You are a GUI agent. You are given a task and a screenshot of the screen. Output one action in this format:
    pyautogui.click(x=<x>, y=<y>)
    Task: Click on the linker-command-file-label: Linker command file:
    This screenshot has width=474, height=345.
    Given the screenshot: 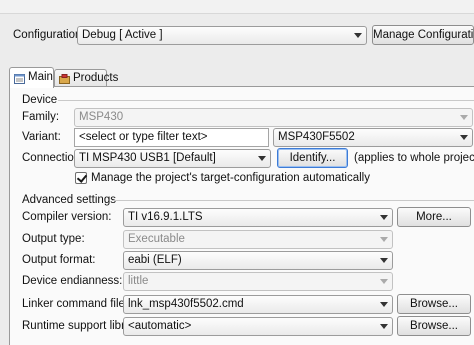 What is the action you would take?
    pyautogui.click(x=75, y=304)
    